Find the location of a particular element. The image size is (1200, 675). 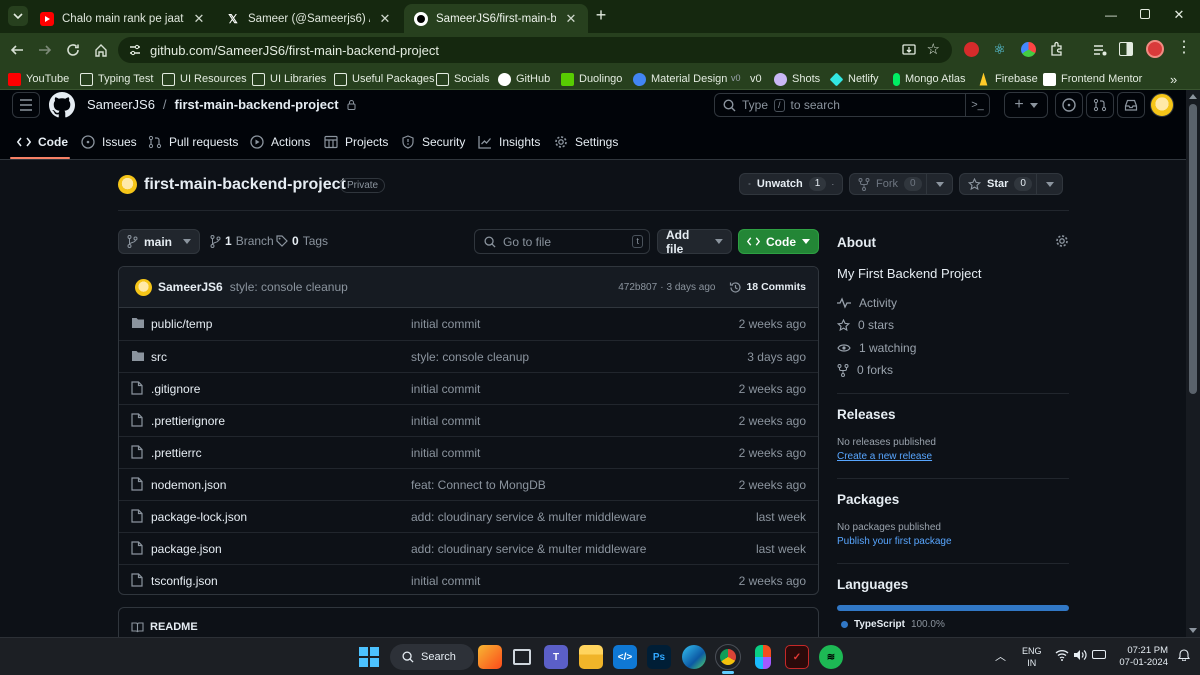

readme-header: README is located at coordinates (164, 627).